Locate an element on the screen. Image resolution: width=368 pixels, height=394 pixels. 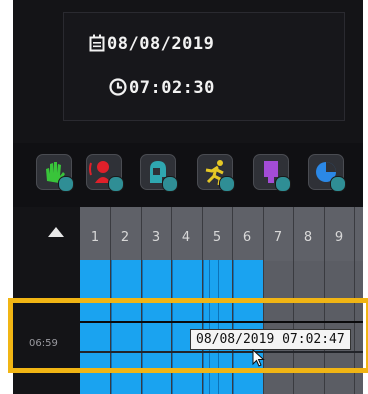
event-filter-face is located at coordinates (159, 173).